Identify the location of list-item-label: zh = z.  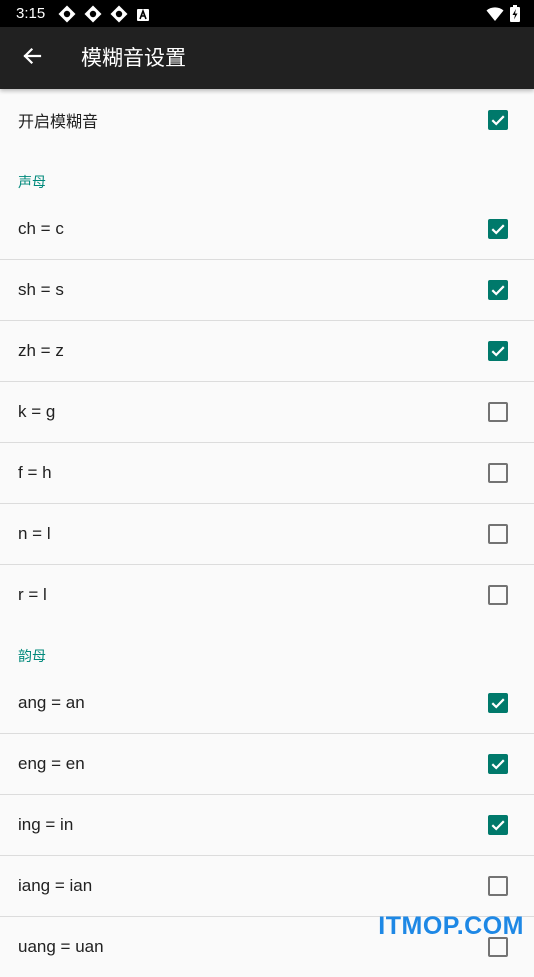
(41, 350).